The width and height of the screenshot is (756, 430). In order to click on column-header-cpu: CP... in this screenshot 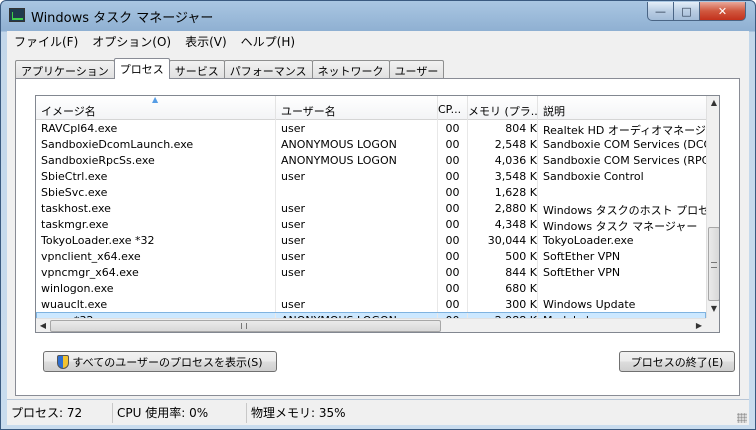, I will do `click(453, 108)`.